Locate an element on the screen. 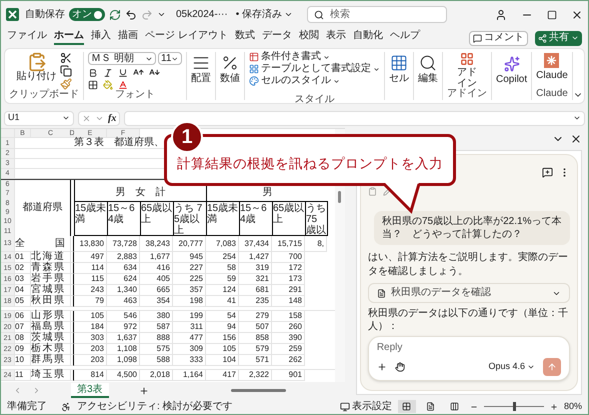 The image size is (589, 415). style-menu-button: 条件付き書式 is located at coordinates (314, 57).